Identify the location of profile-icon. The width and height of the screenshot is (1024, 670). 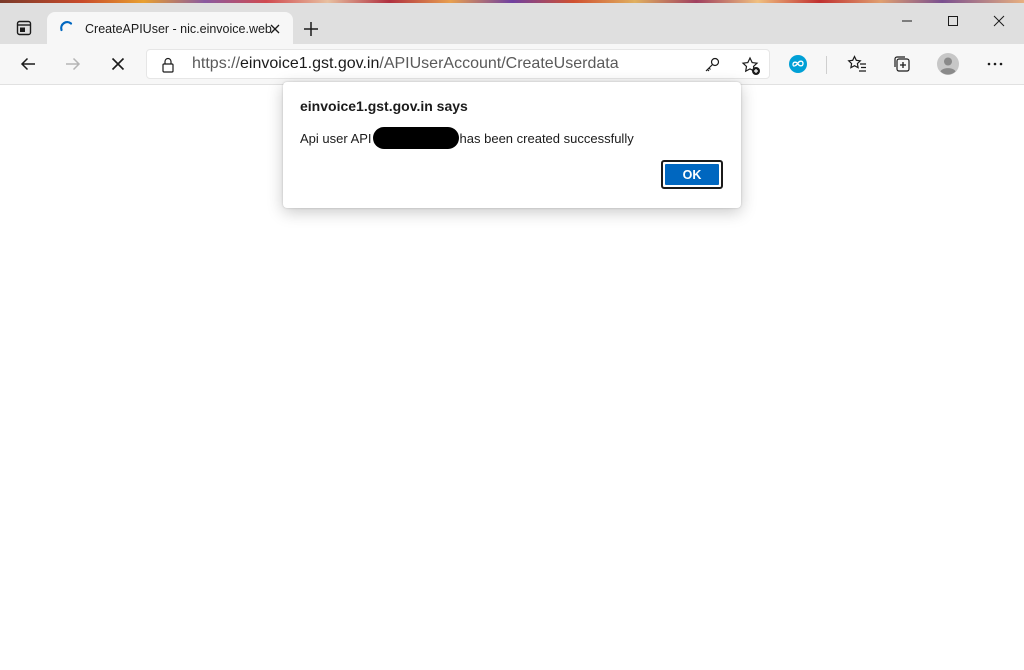
(948, 64).